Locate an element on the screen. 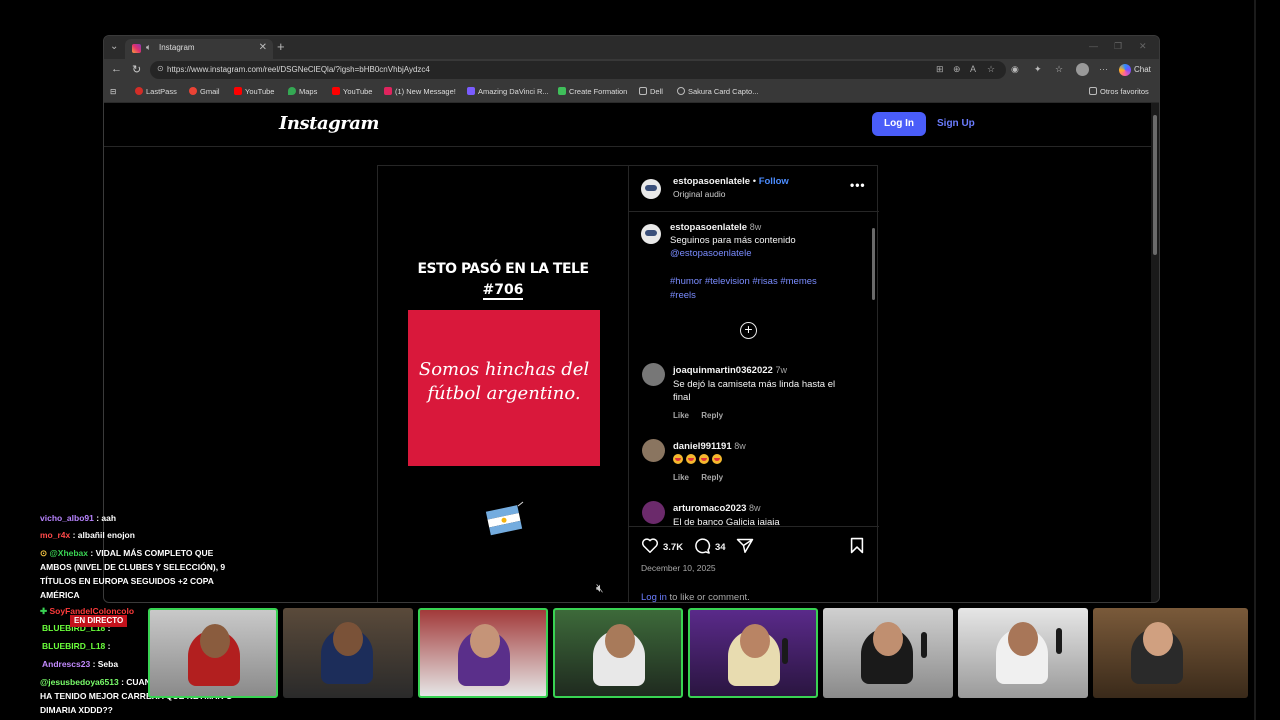 This screenshot has height=720, width=1280. close-tab-icon: ✕ is located at coordinates (263, 47).